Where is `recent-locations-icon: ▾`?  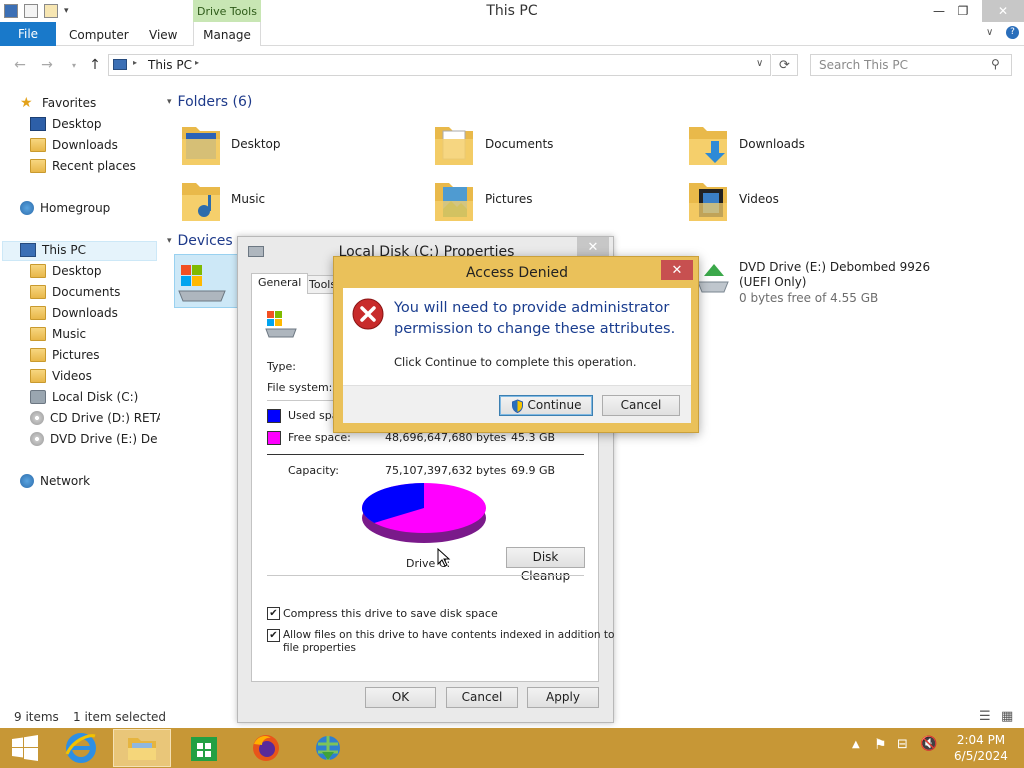
recent-locations-icon: ▾ is located at coordinates (74, 65).